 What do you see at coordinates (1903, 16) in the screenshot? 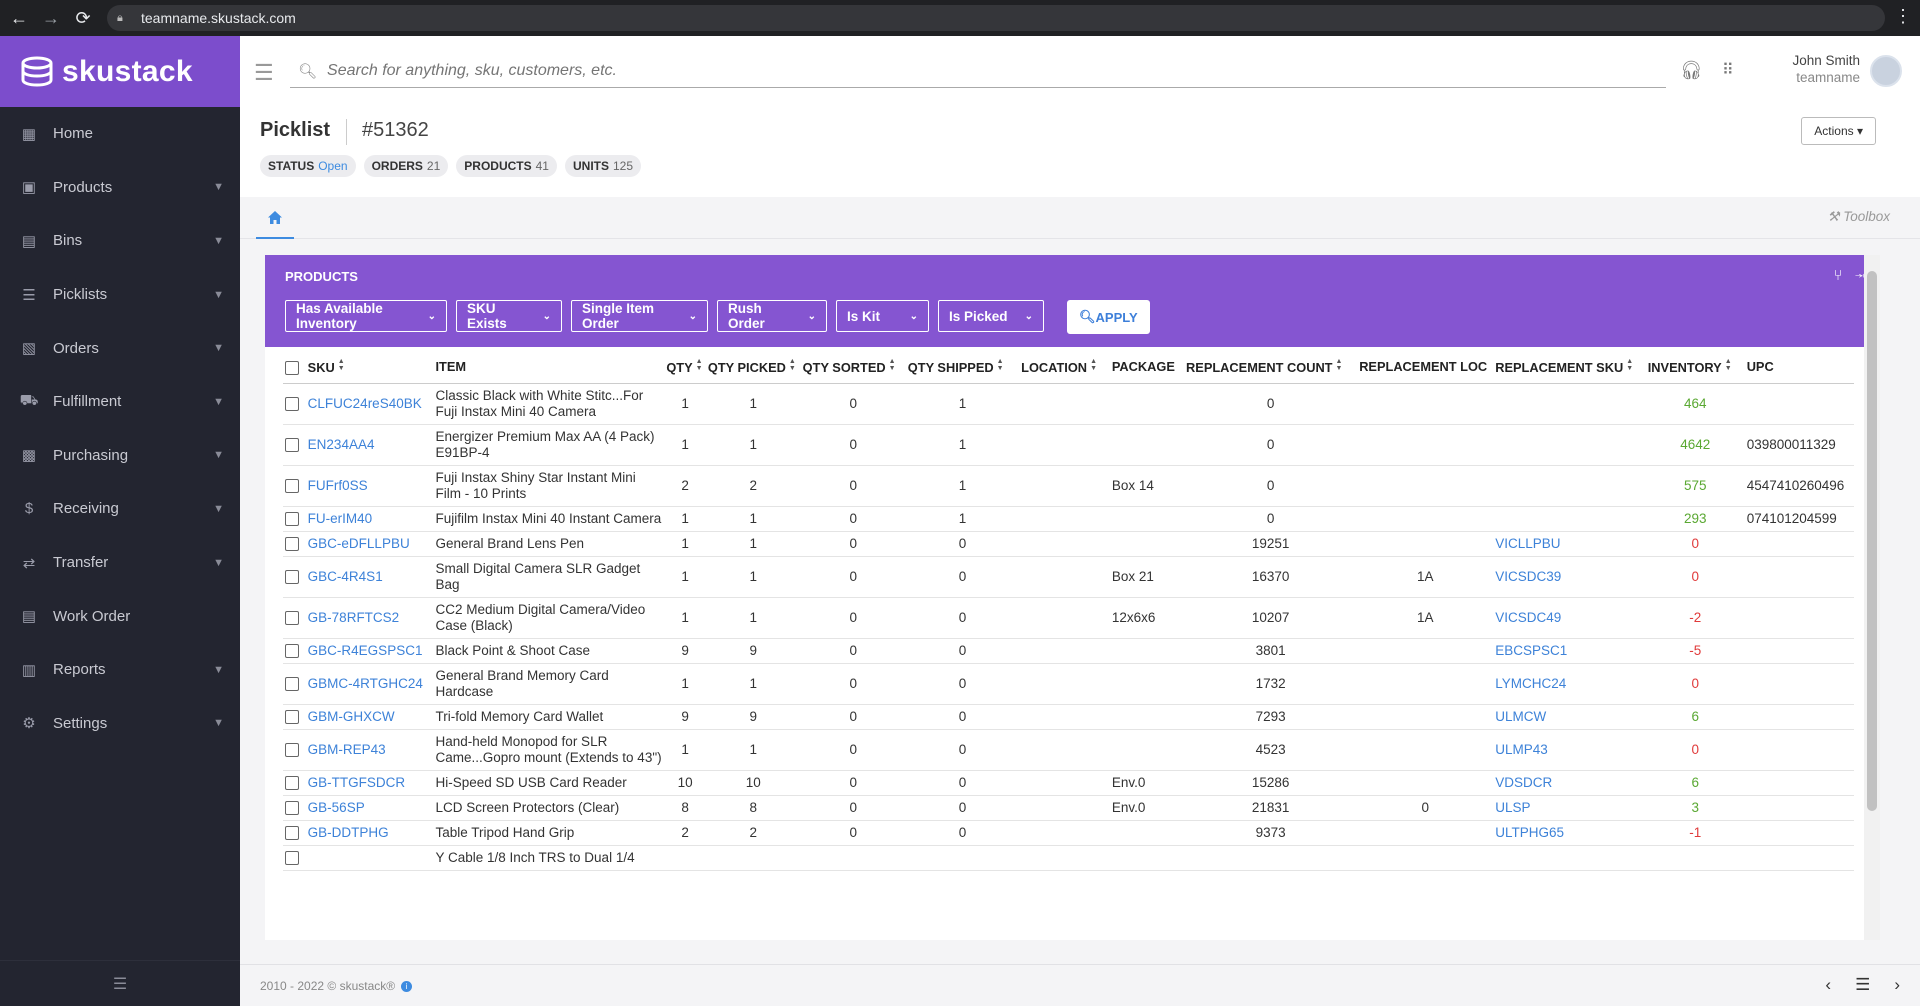
I see `browser-menu-icon: ⋮` at bounding box center [1903, 16].